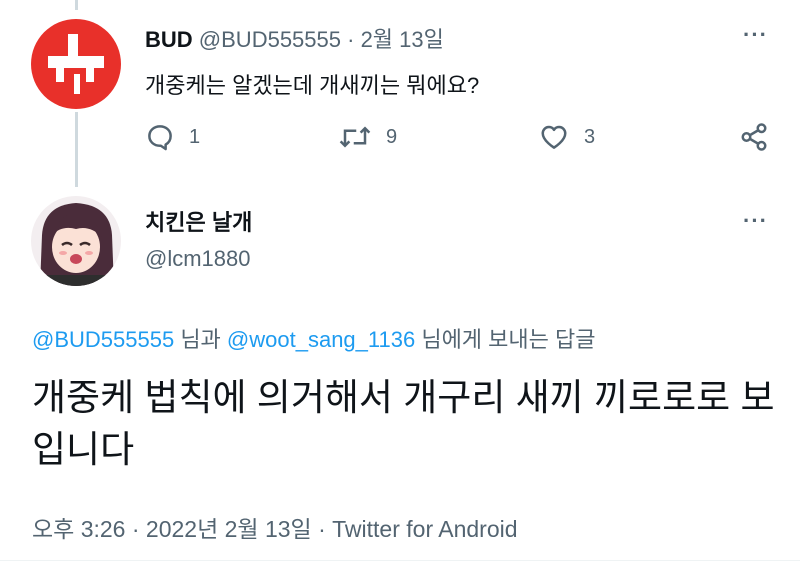 This screenshot has width=800, height=570. What do you see at coordinates (198, 221) in the screenshot?
I see `display-name: 치킨은 날개` at bounding box center [198, 221].